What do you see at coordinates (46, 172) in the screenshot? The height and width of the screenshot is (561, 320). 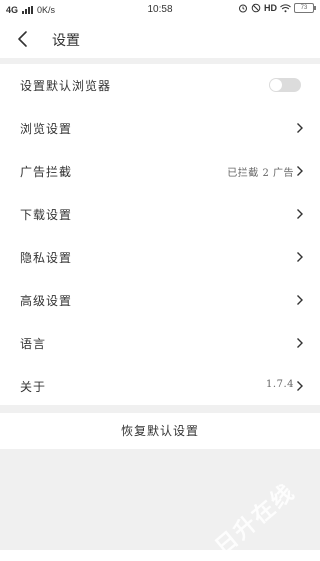 I see `setting-label: 广告拦截` at bounding box center [46, 172].